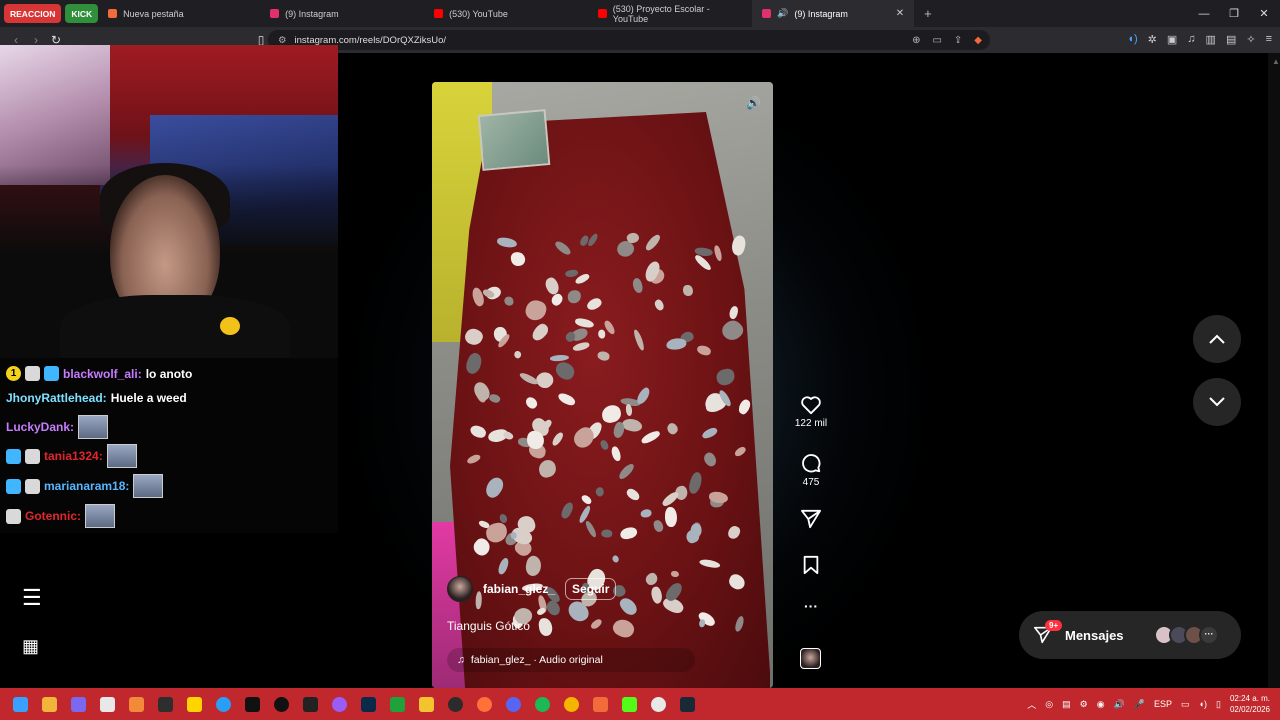 The width and height of the screenshot is (1280, 720). I want to click on scroll-up-icon: ▲, so click(1276, 63).